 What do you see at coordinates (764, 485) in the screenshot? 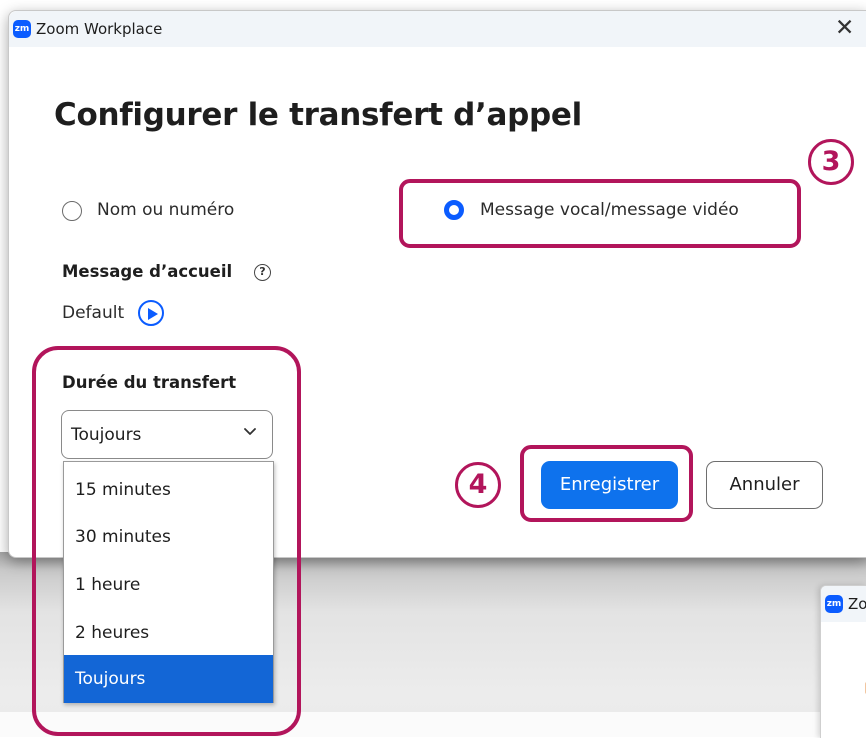
I see `cancel-button: Annuler` at bounding box center [764, 485].